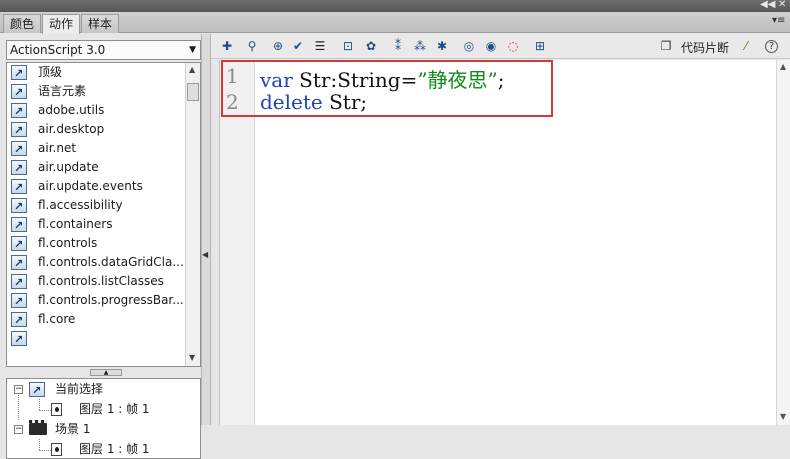 The width and height of the screenshot is (790, 459). Describe the element at coordinates (666, 46) in the screenshot. I see `snippets-icon: ❐` at that location.